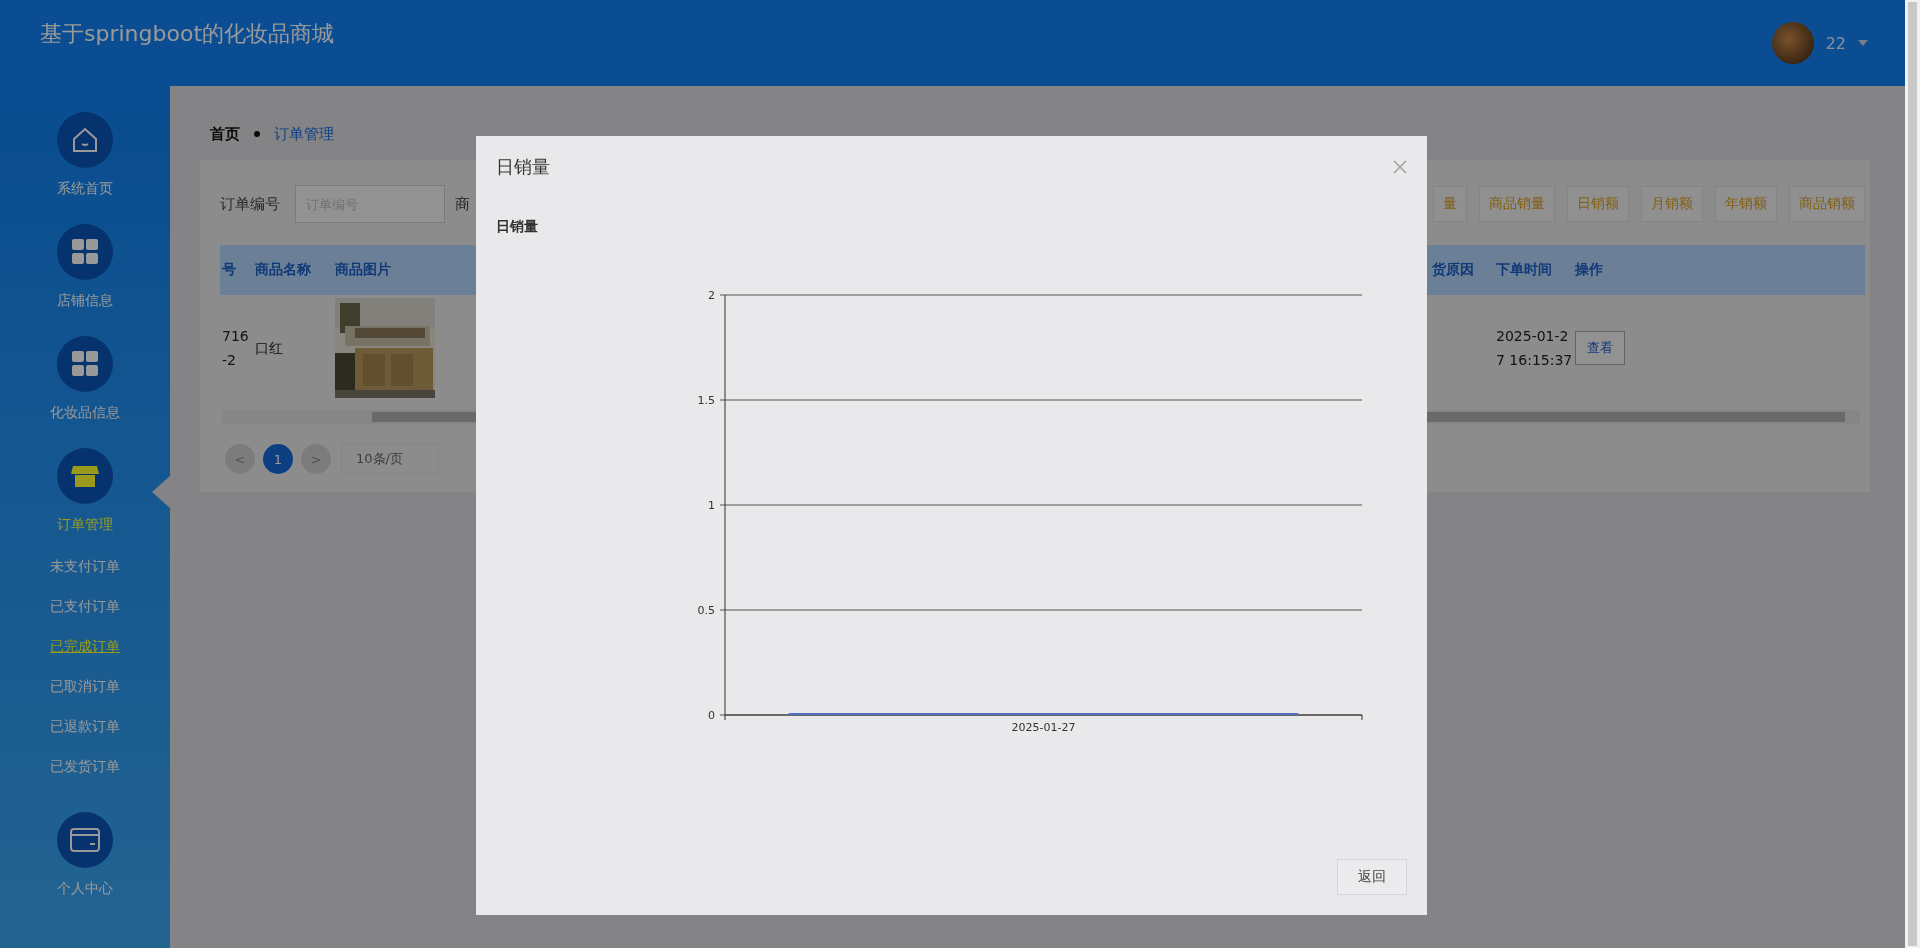  What do you see at coordinates (1863, 43) in the screenshot?
I see `caret-icon` at bounding box center [1863, 43].